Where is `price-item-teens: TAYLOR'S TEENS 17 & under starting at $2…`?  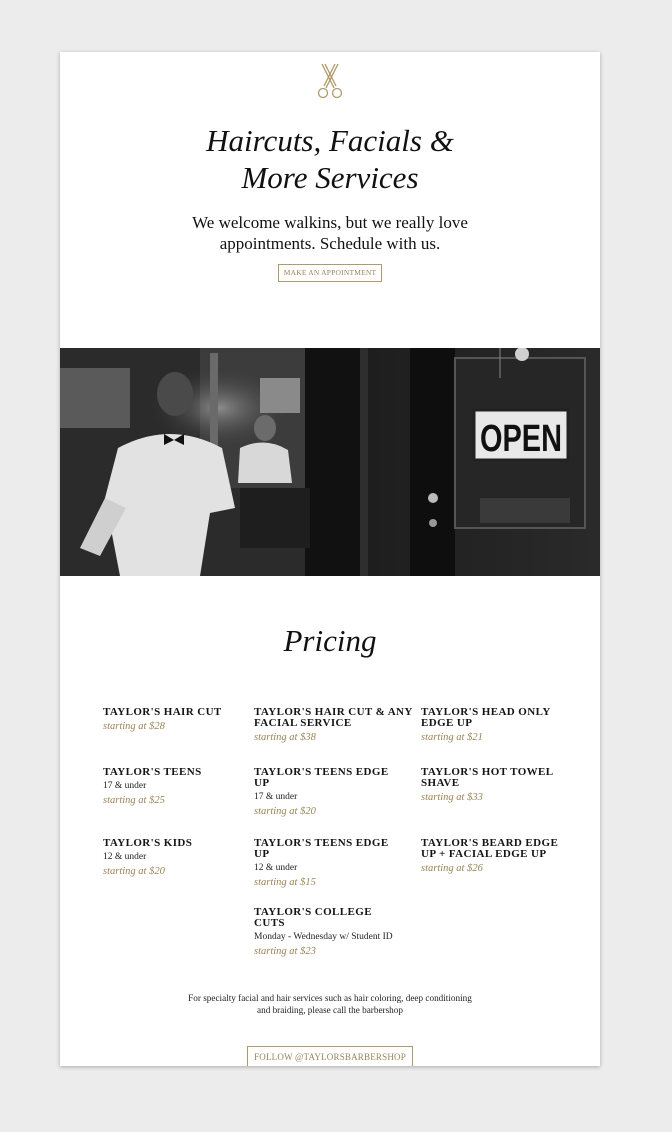 price-item-teens: TAYLOR'S TEENS 17 & under starting at $2… is located at coordinates (173, 787).